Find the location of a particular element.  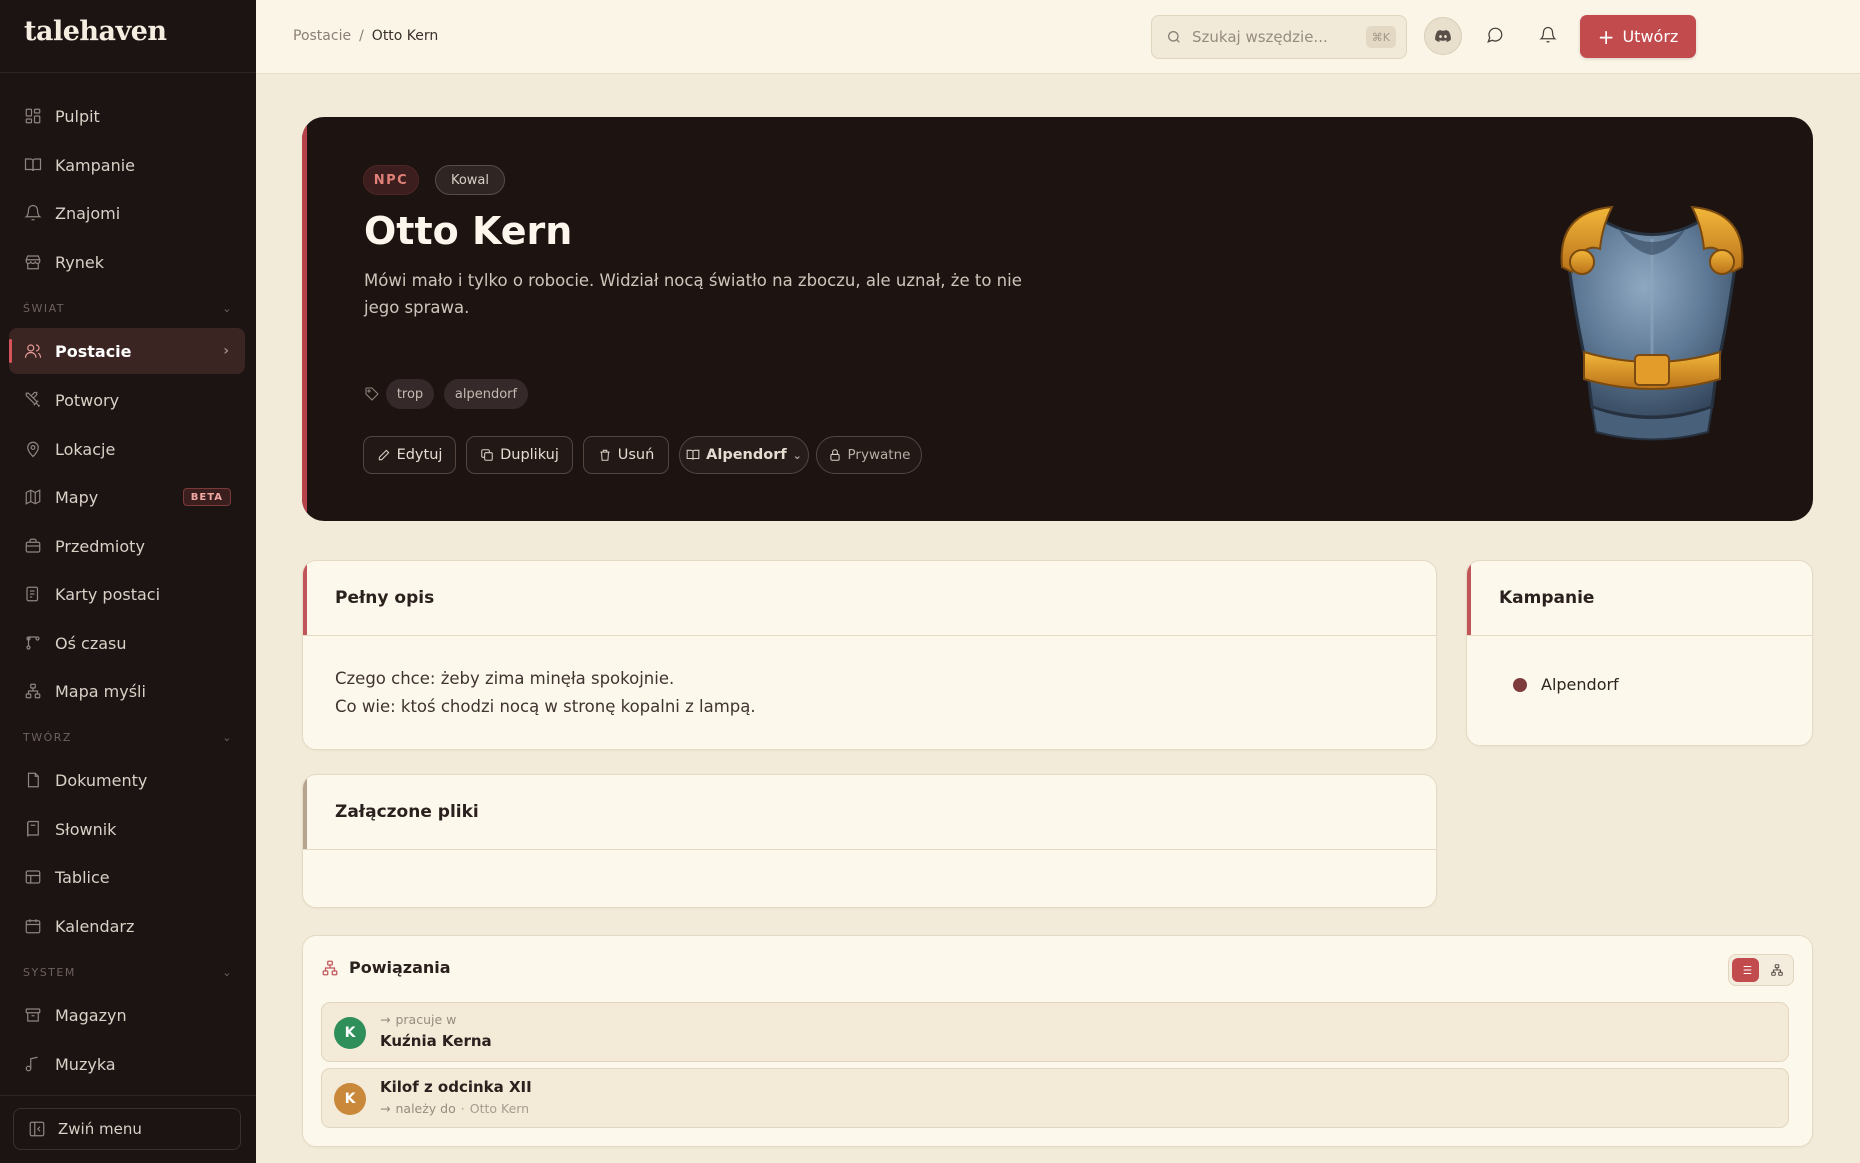

network-icon is located at coordinates (1776, 970).